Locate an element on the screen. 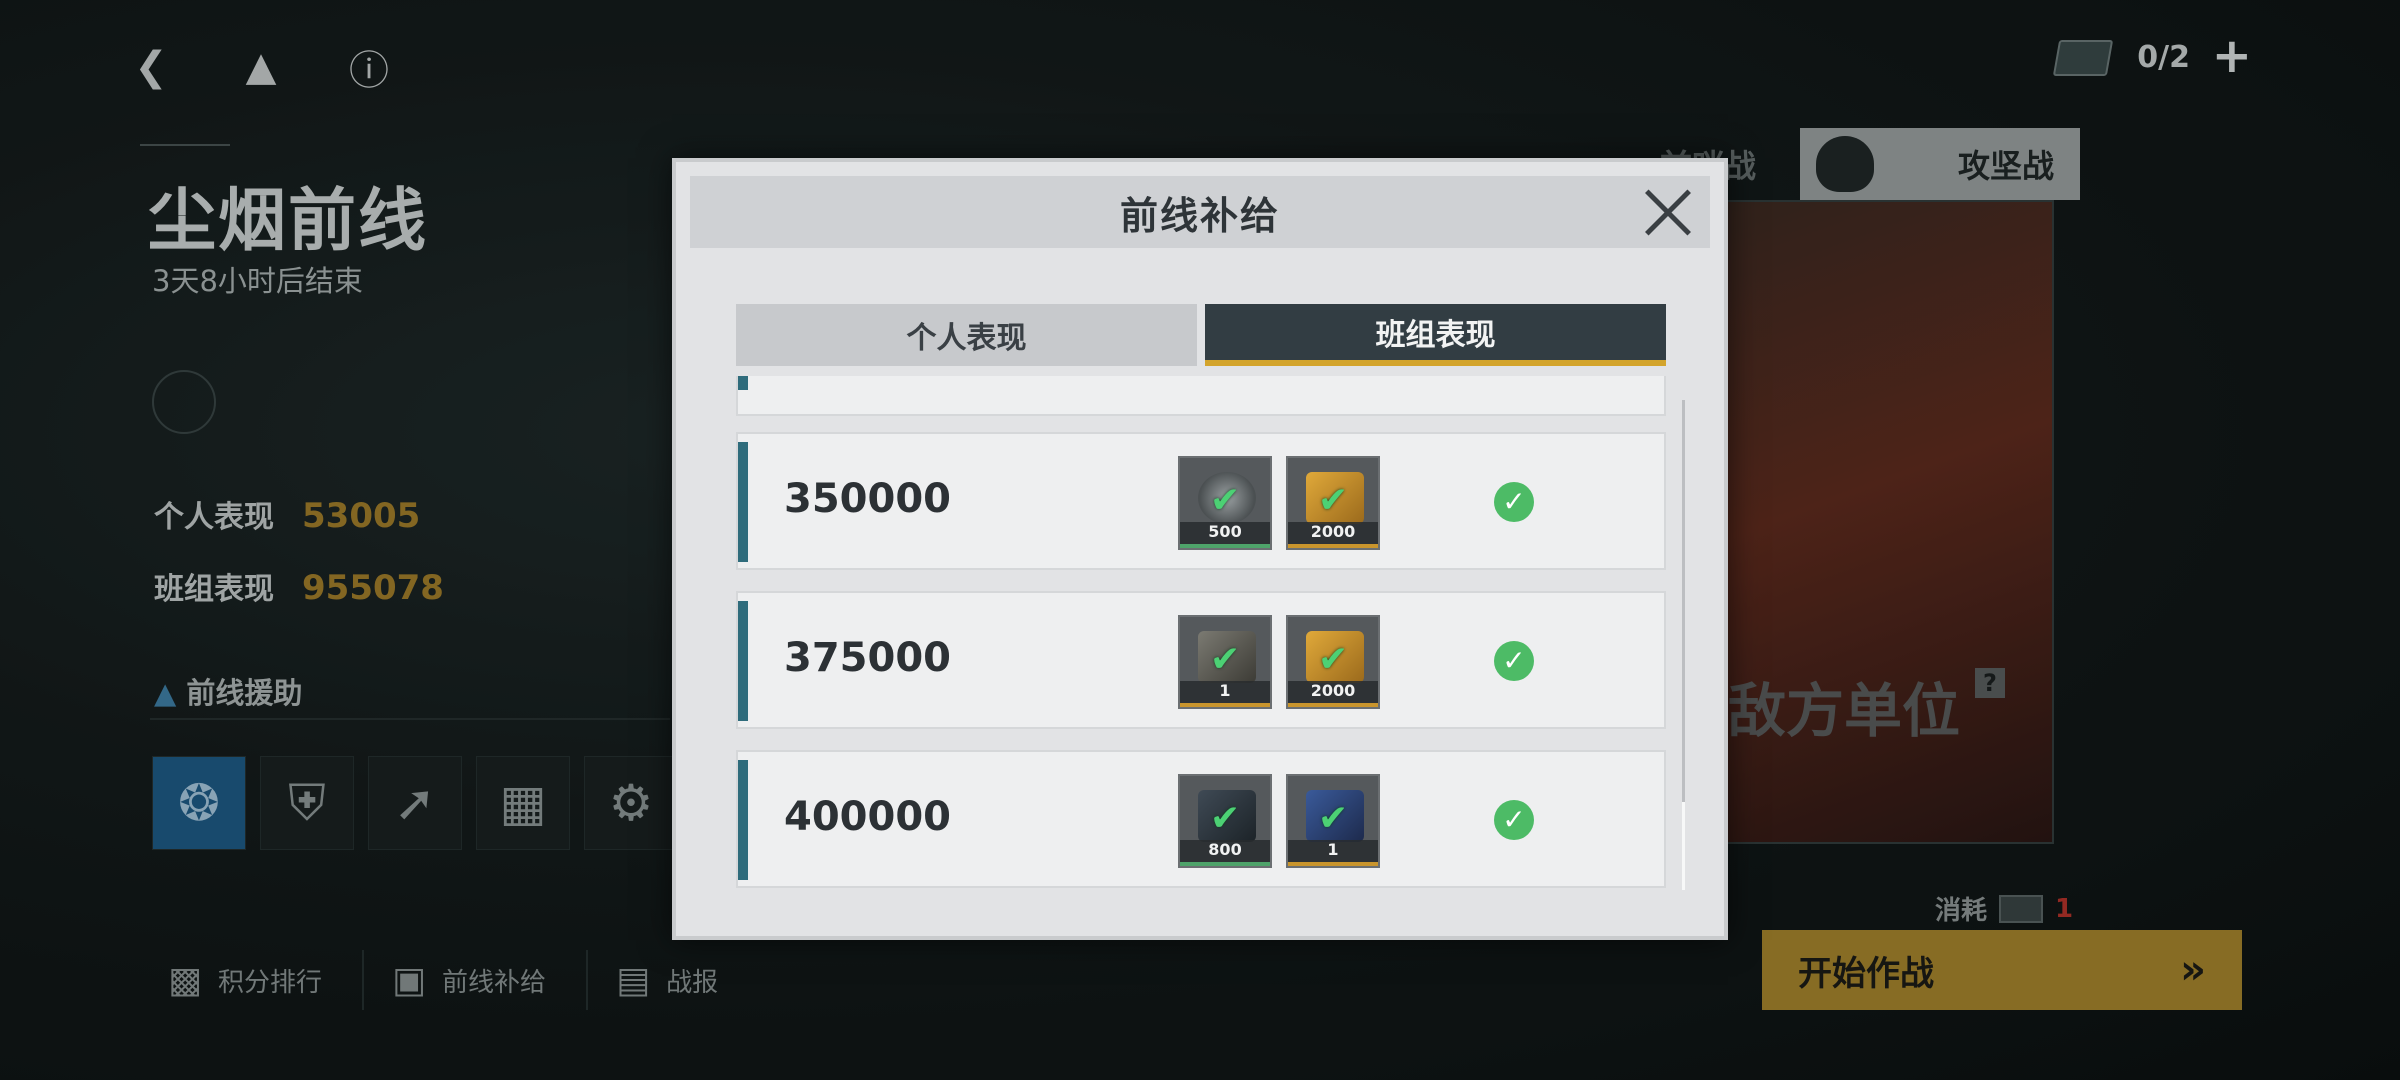  tab-team-performance: 班组表现 is located at coordinates (1435, 335).